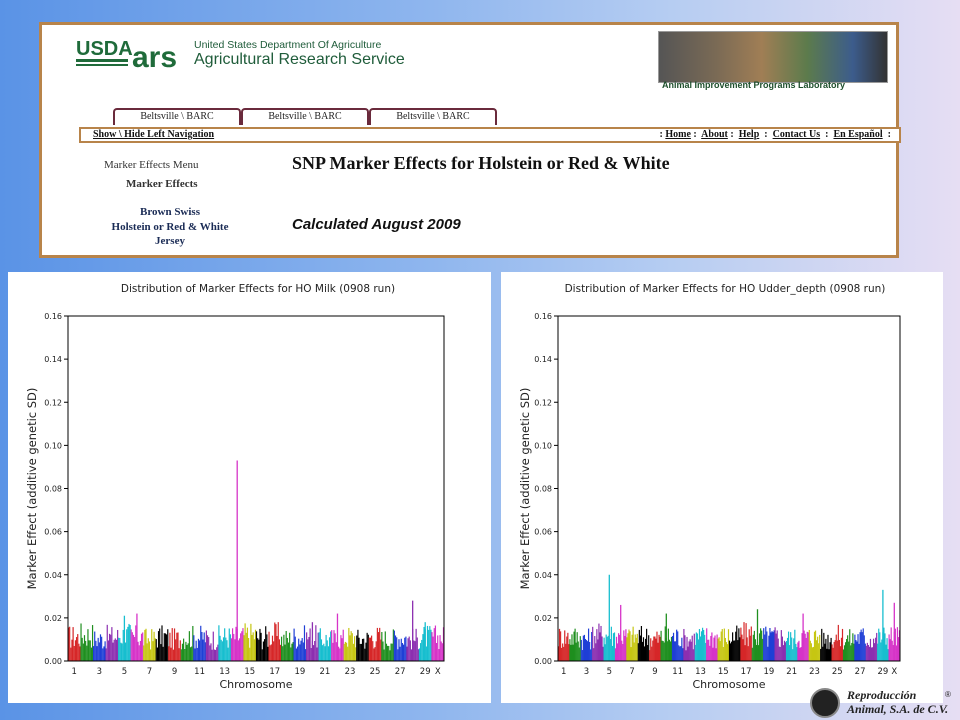 Image resolution: width=960 pixels, height=720 pixels. Describe the element at coordinates (177, 116) in the screenshot. I see `tab-beltsville-1: Beltsville \ BARC` at that location.